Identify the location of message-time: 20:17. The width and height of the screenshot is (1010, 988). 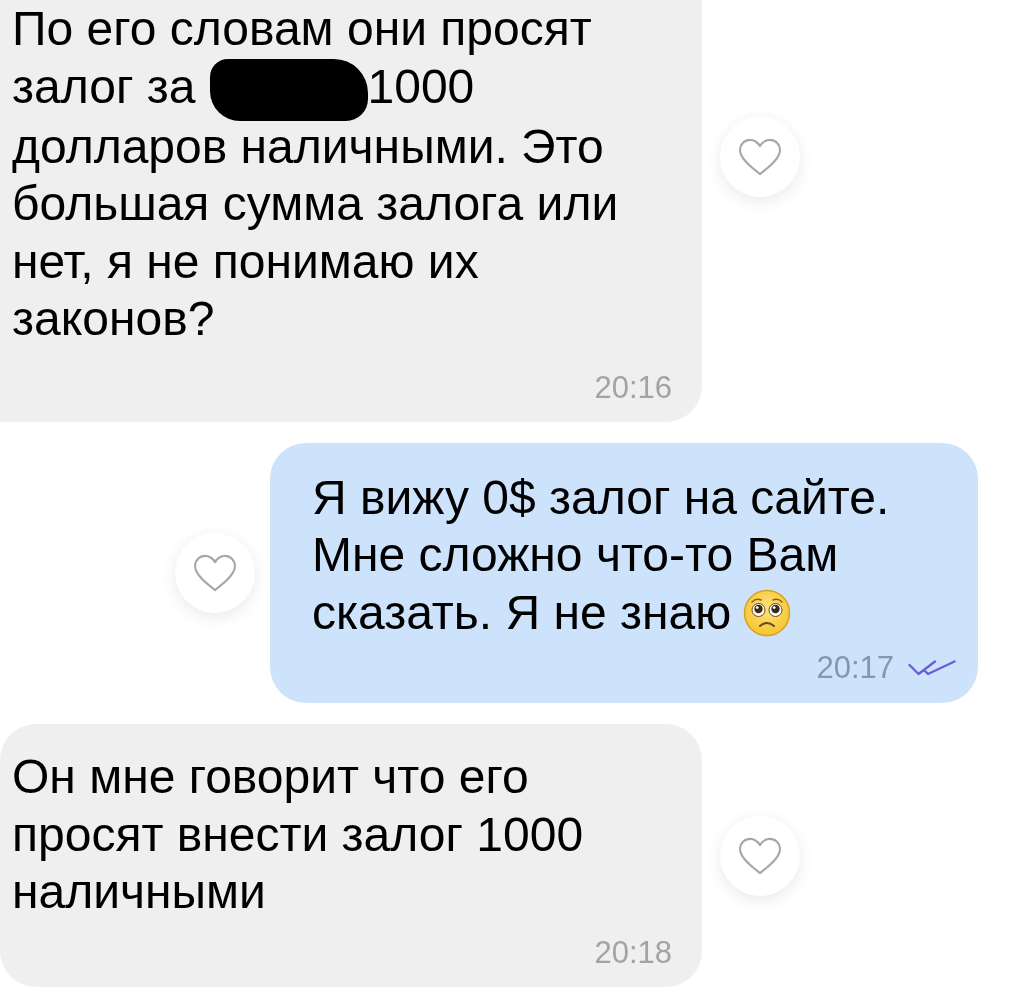
(855, 668).